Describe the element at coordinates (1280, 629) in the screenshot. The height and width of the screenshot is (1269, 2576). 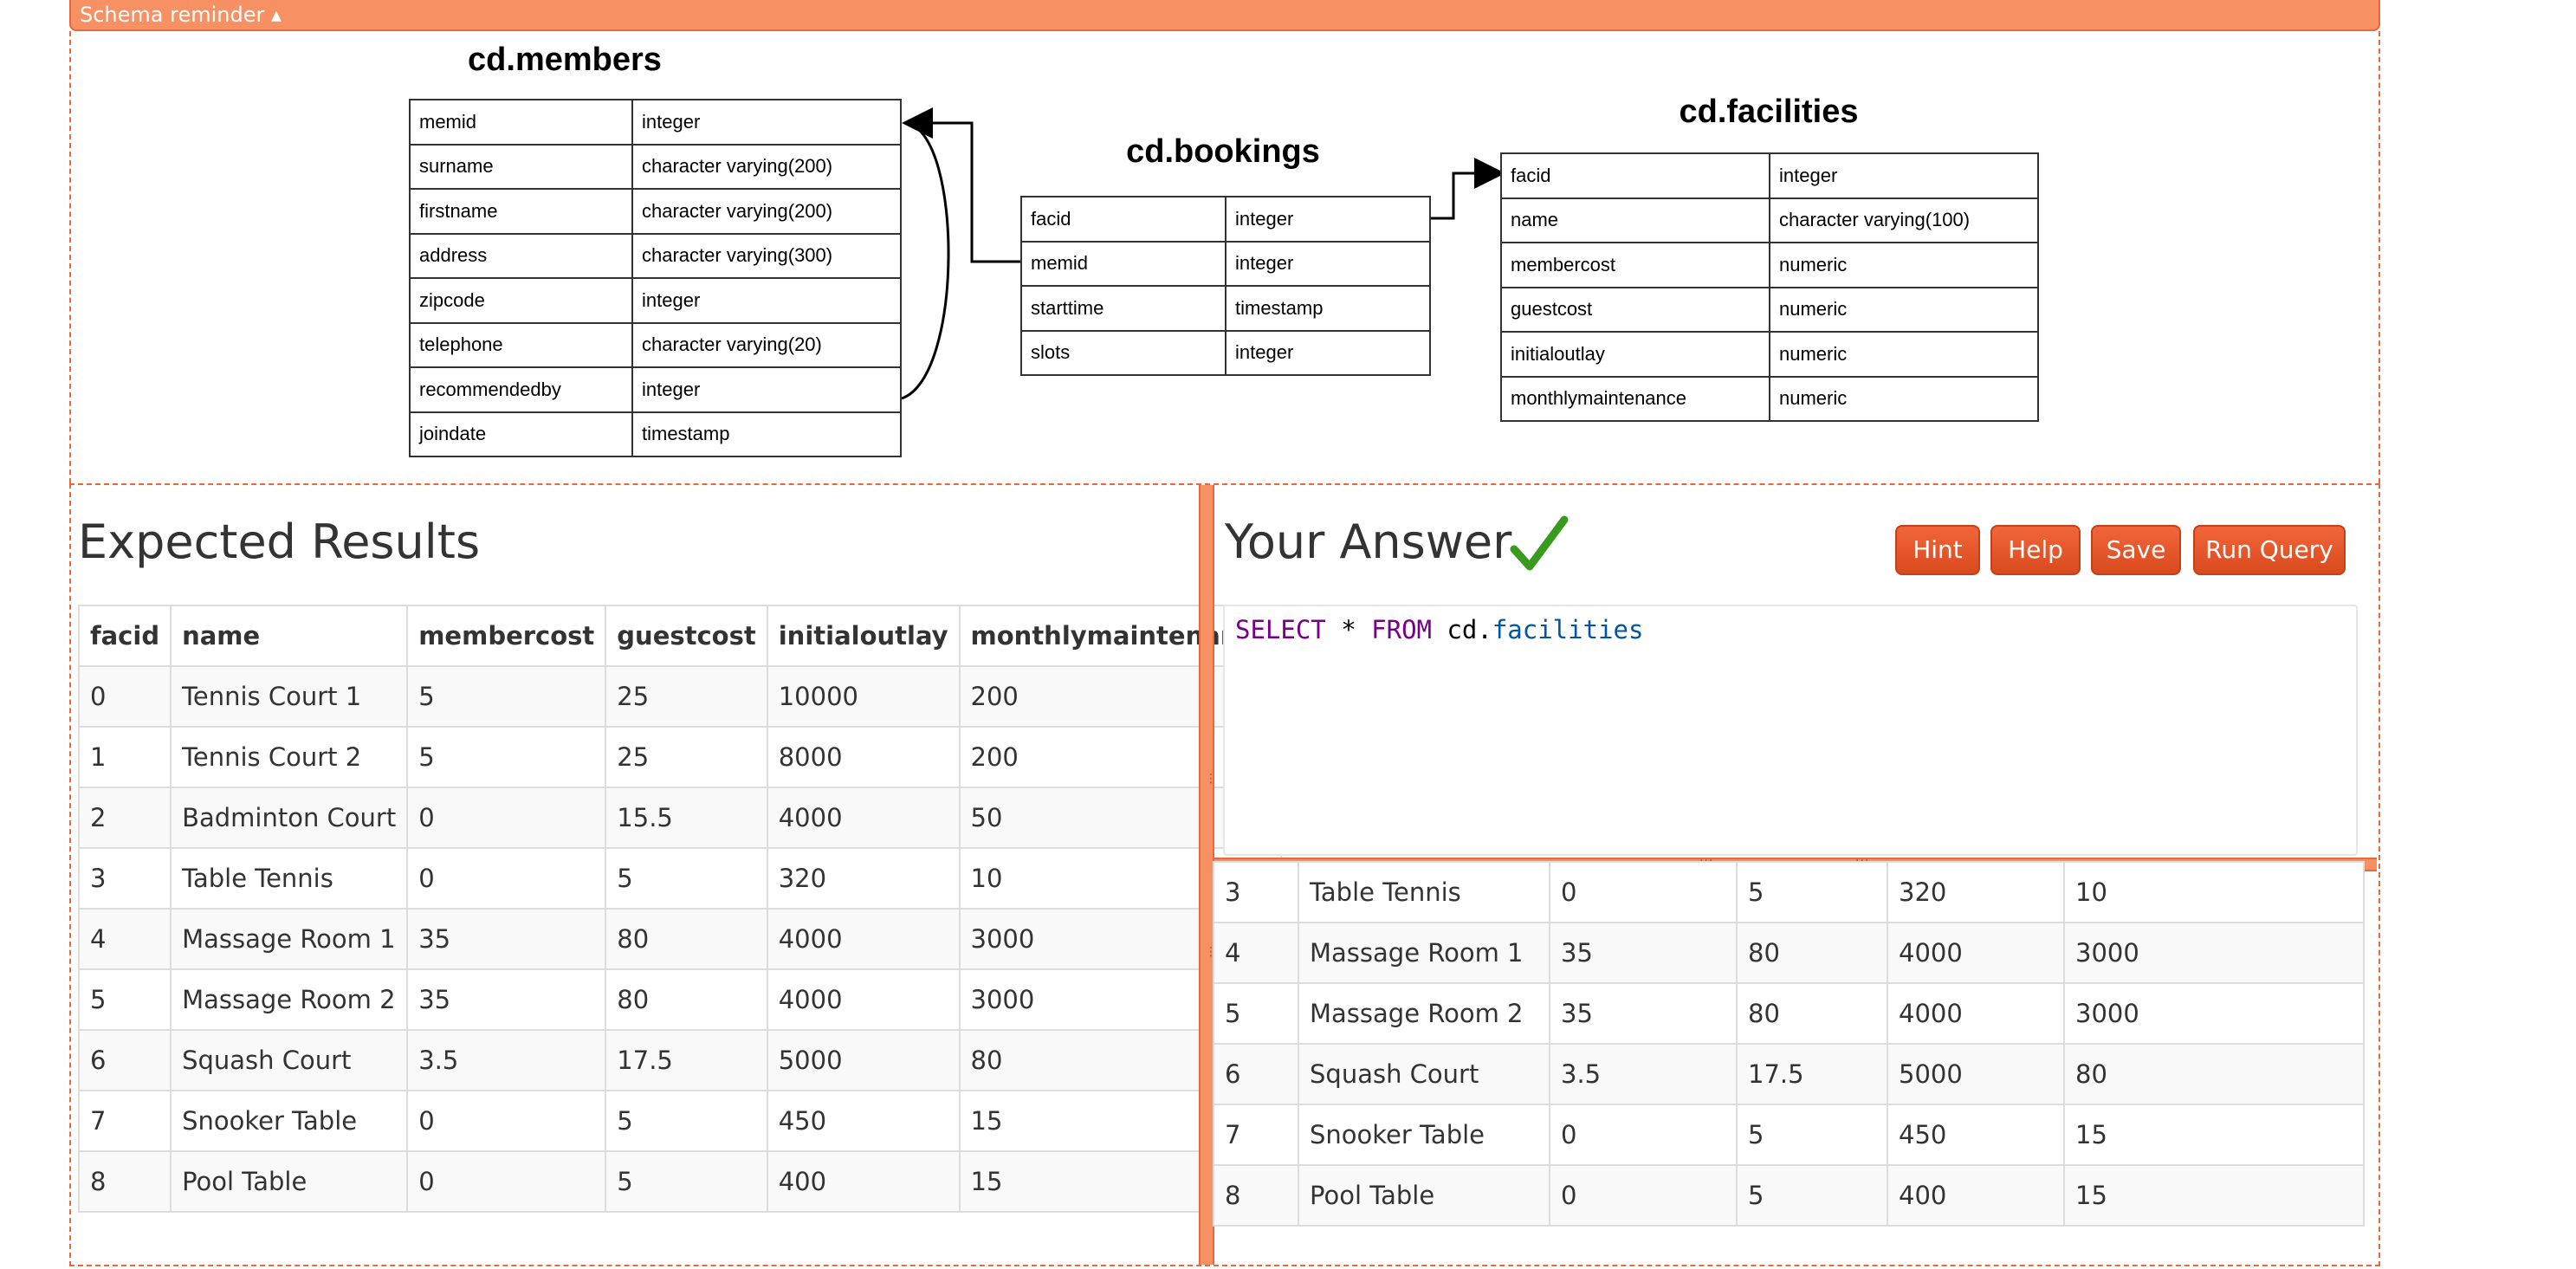
I see `query-keyword-select: SELECT` at that location.